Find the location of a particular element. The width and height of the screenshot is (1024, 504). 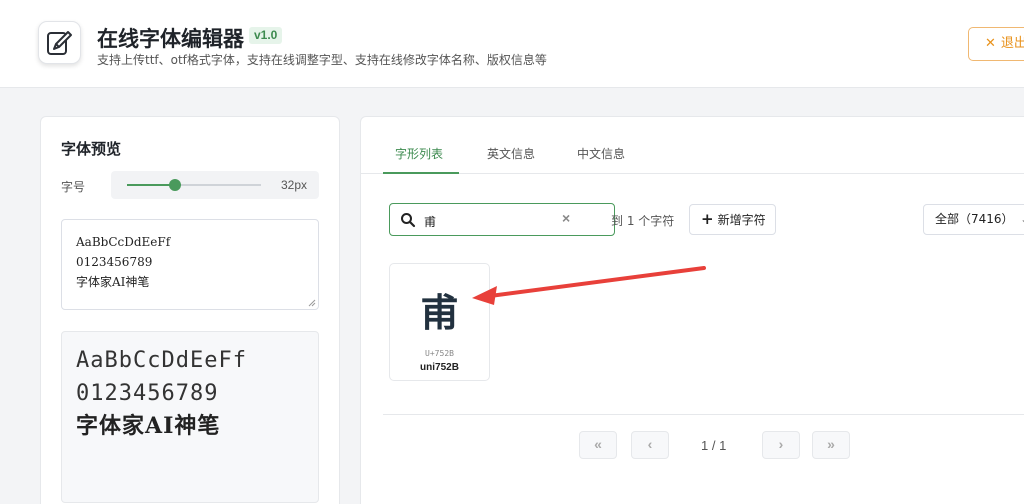

glyph-card: 甫 U+752B uni752B is located at coordinates (439, 322).